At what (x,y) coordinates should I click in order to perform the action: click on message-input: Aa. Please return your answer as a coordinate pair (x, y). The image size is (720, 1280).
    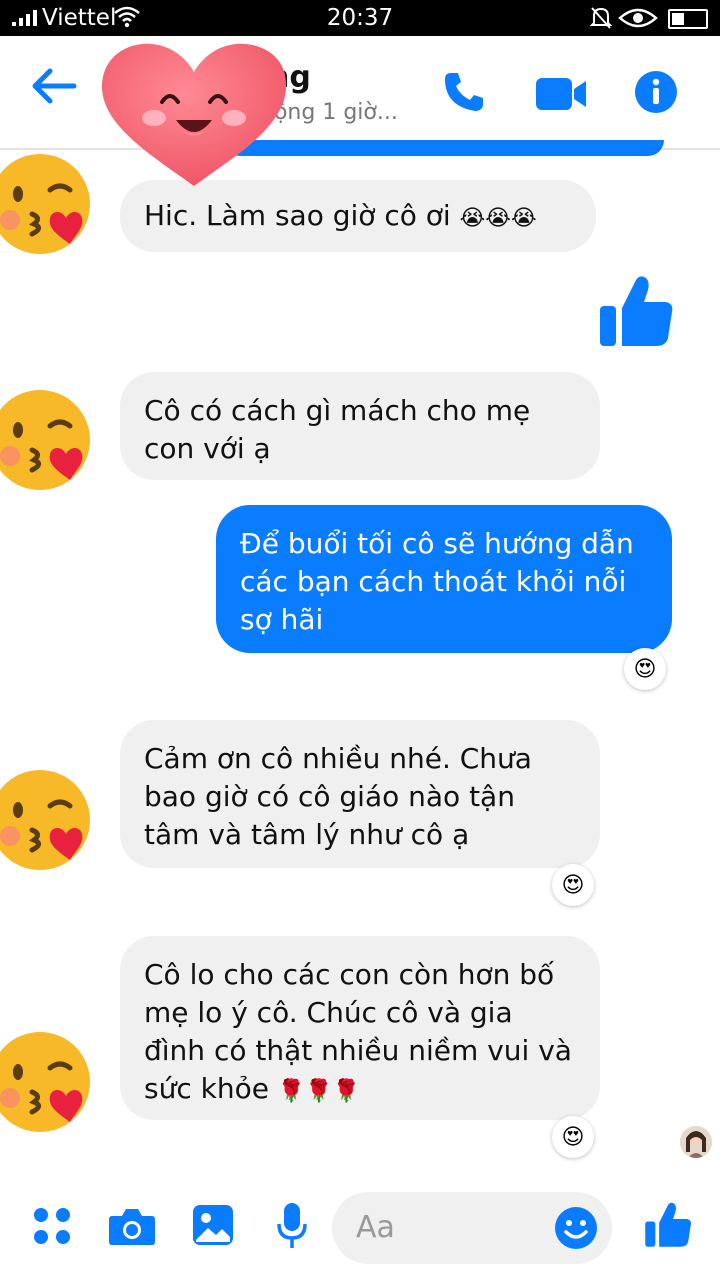
    Looking at the image, I should click on (472, 1228).